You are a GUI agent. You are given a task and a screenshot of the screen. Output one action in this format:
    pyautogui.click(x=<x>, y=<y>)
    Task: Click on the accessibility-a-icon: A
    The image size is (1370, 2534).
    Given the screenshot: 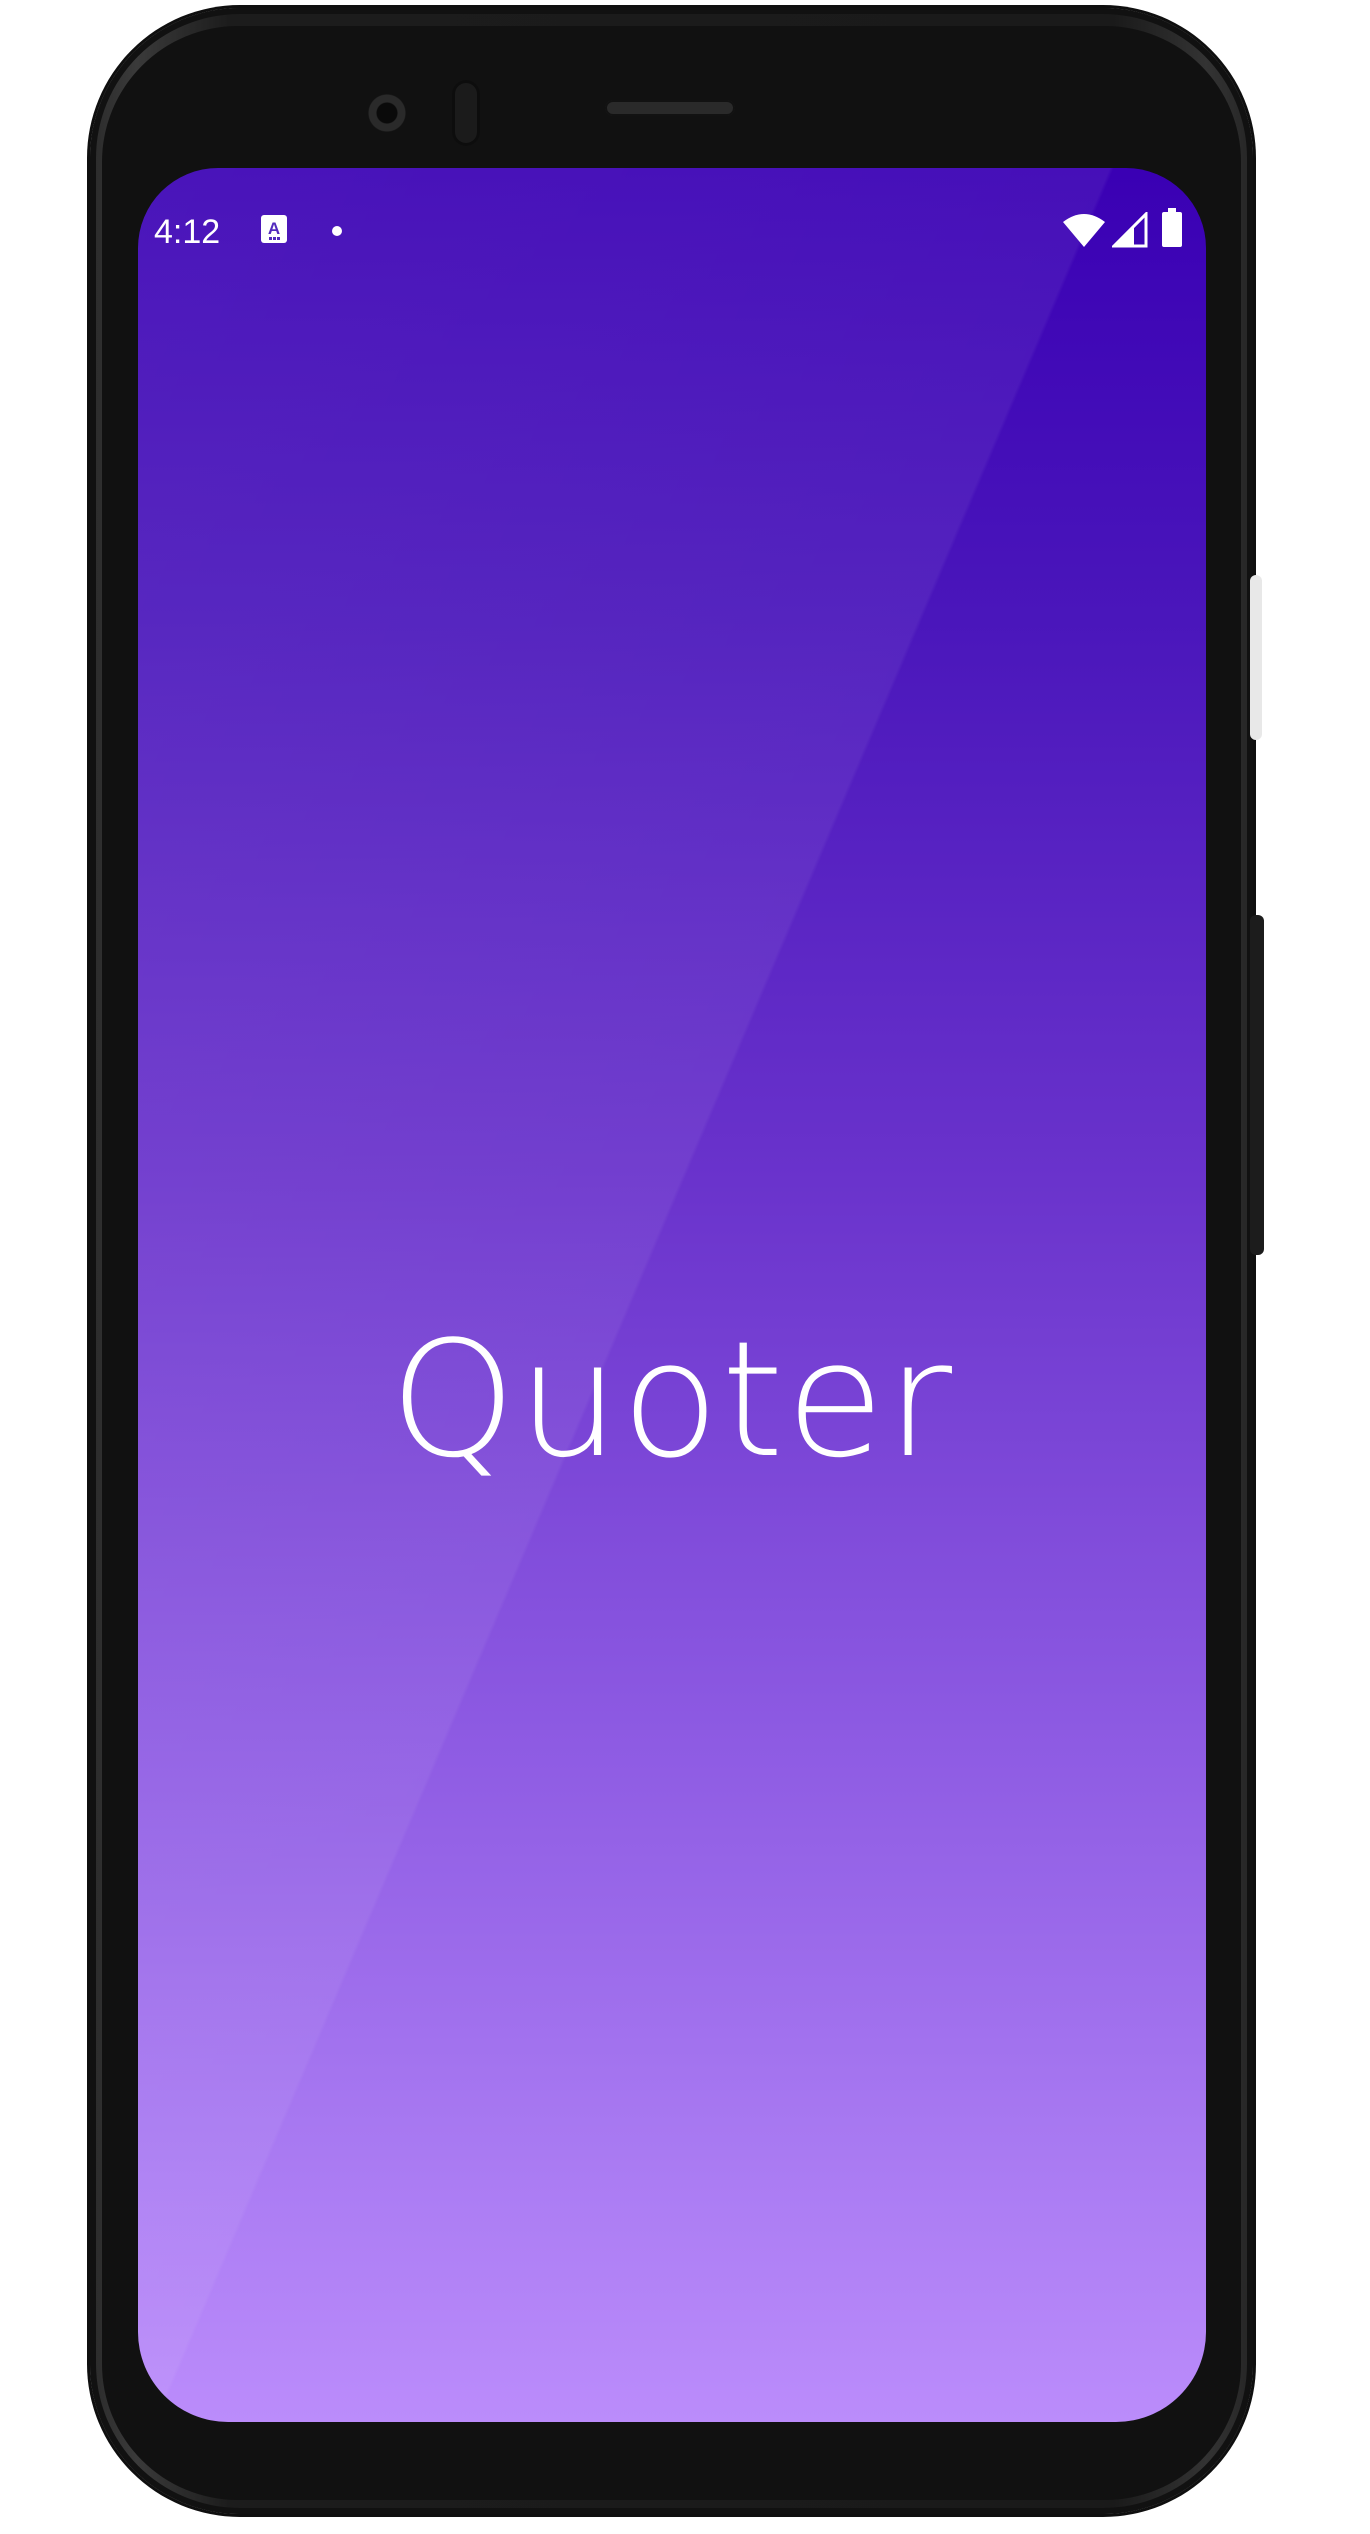 What is the action you would take?
    pyautogui.click(x=274, y=229)
    